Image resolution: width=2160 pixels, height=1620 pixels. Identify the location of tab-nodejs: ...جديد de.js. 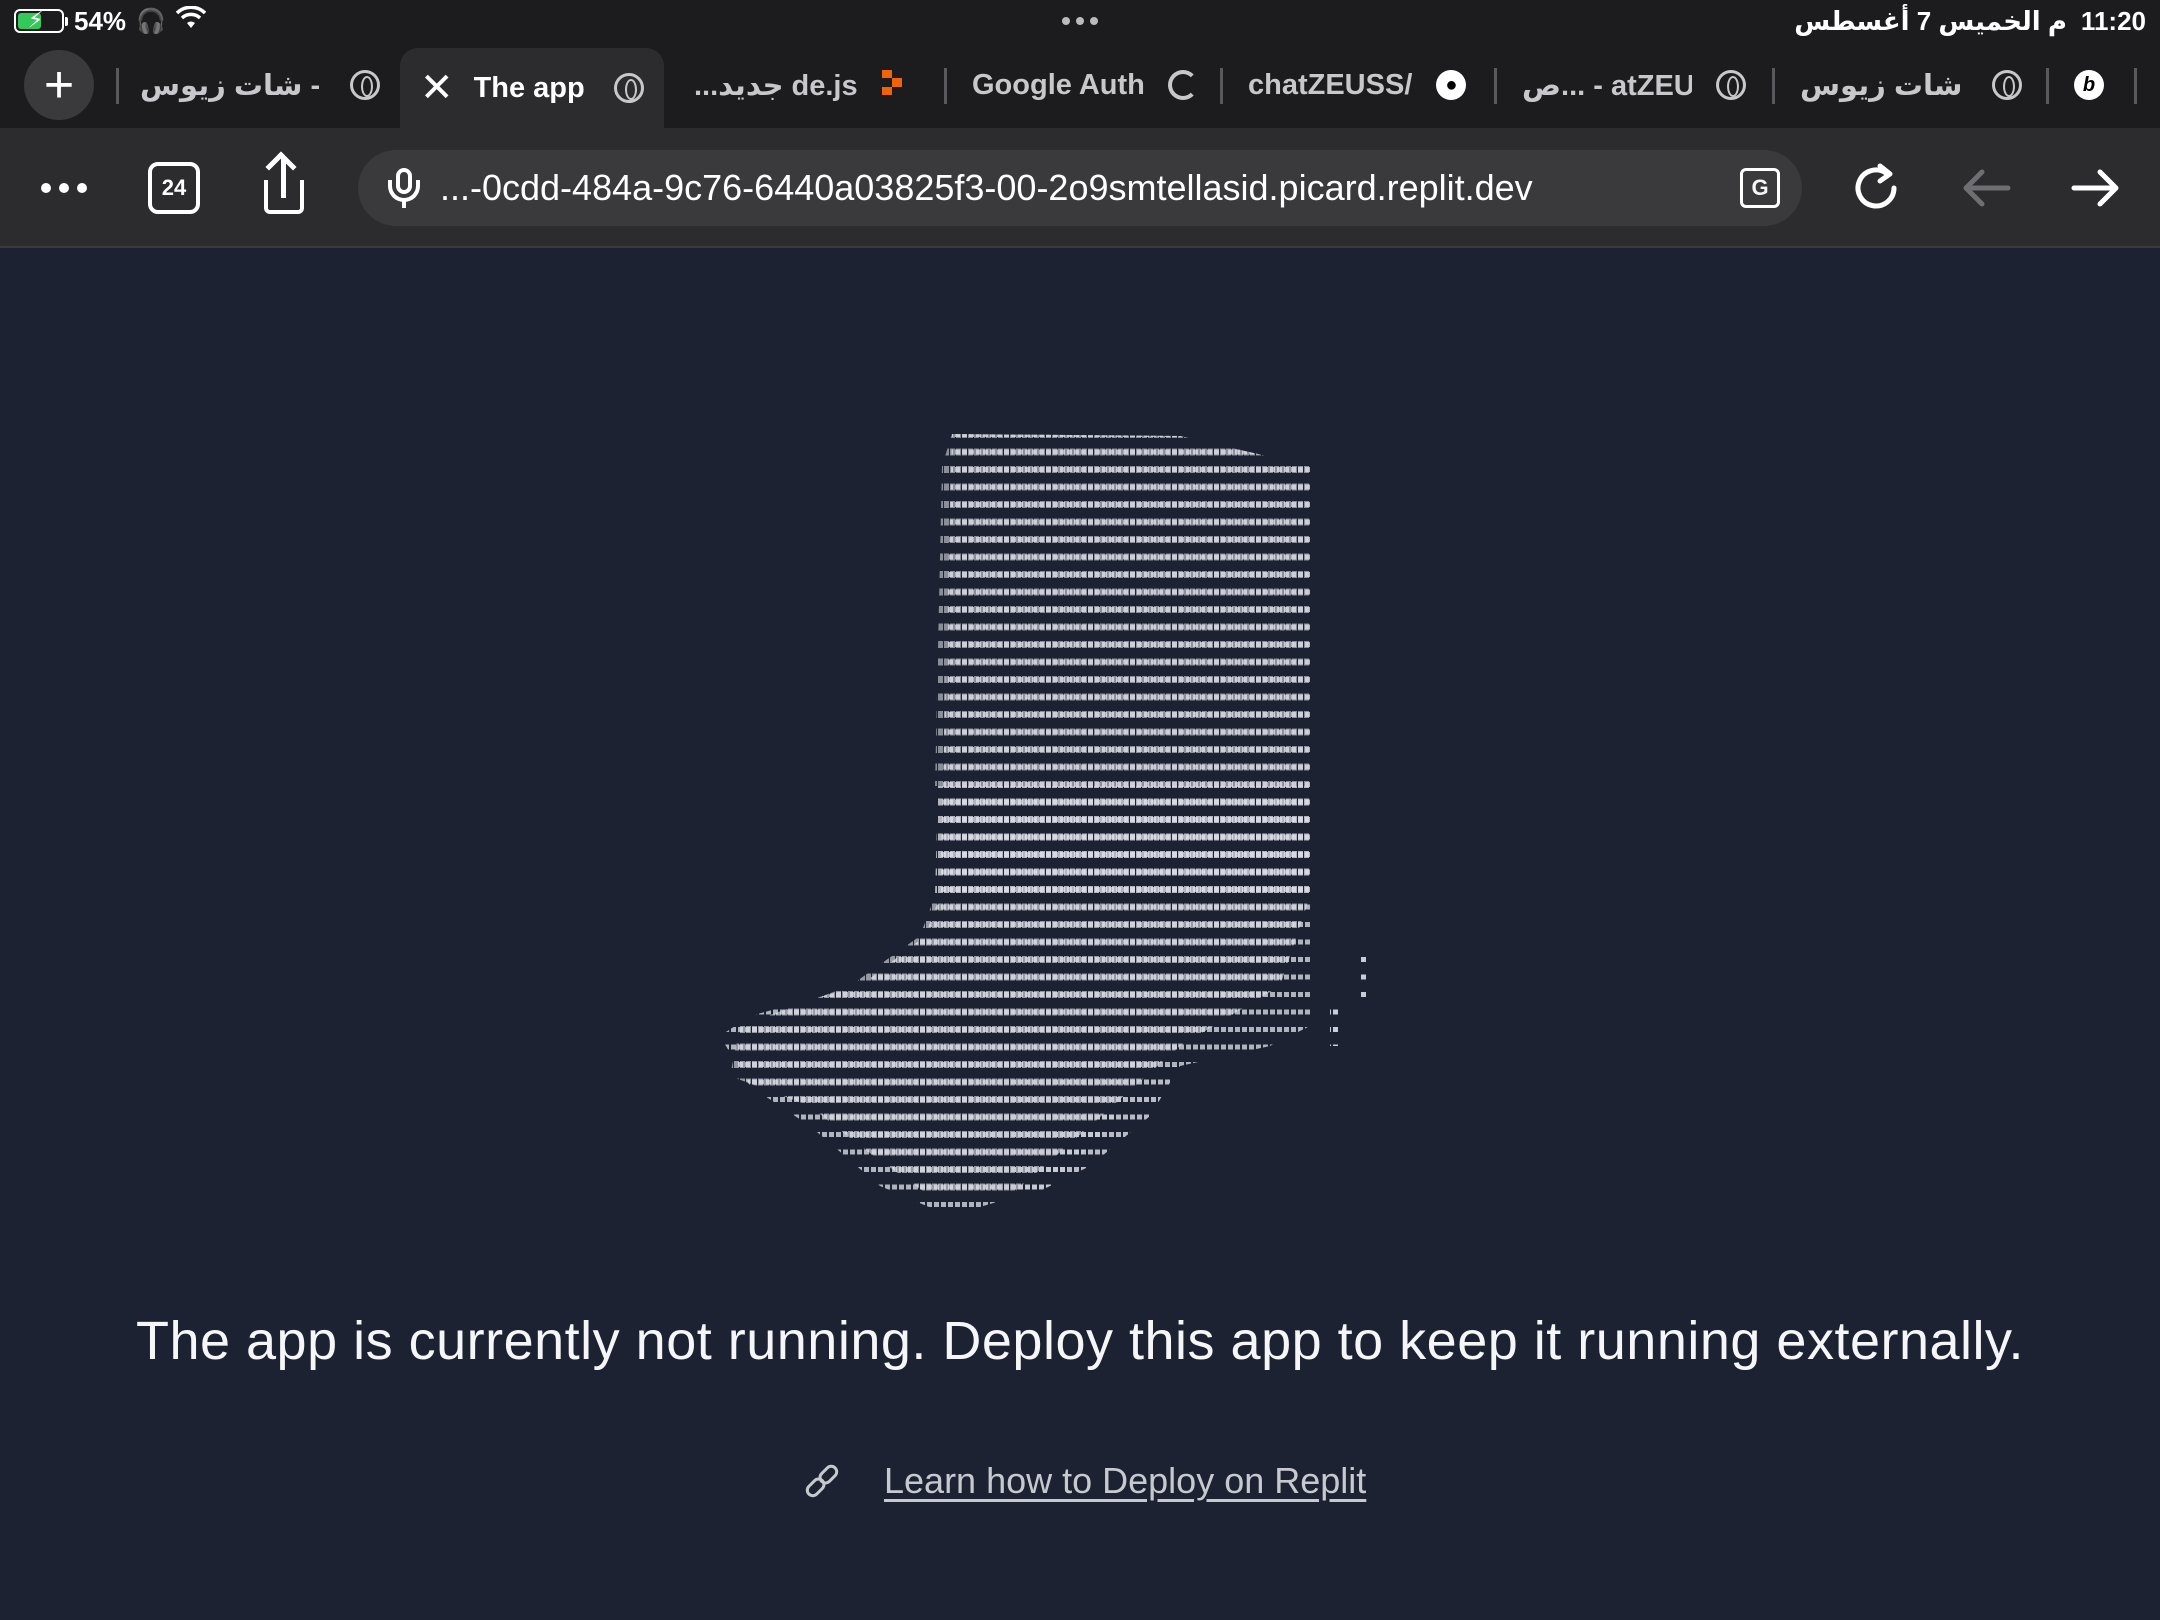
(809, 85).